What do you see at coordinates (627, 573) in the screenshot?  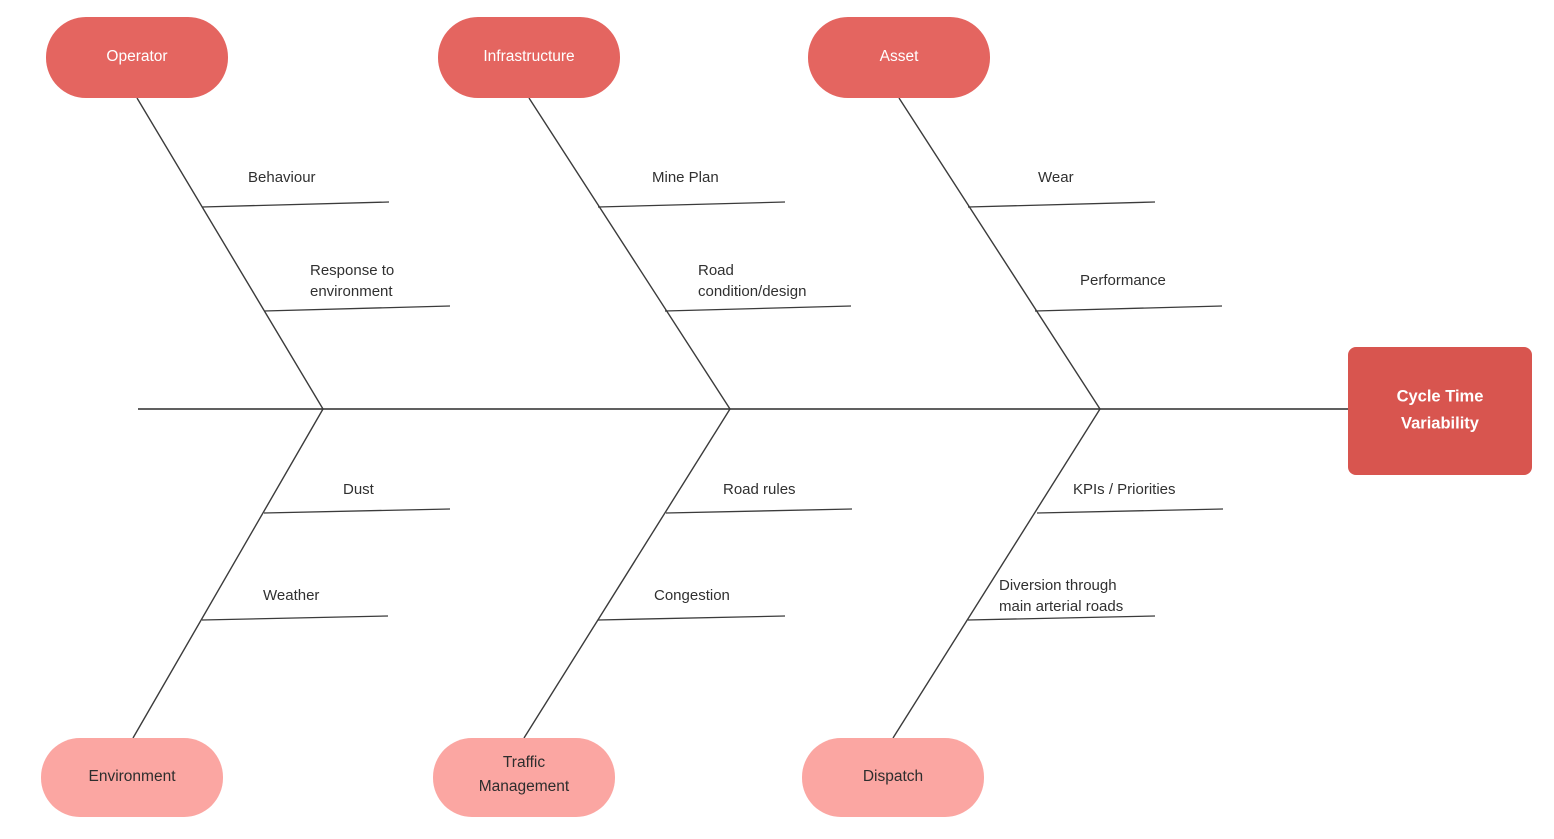 I see `branch-line-traffic-management` at bounding box center [627, 573].